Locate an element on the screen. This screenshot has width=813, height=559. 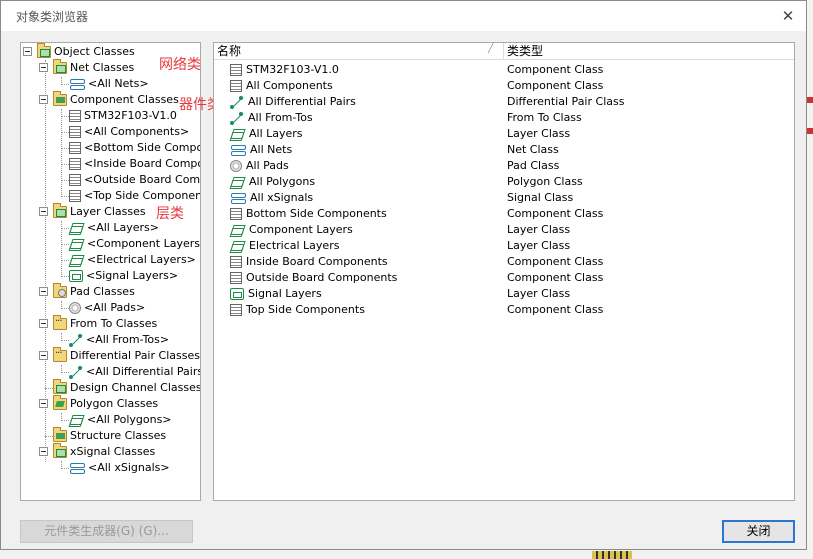
tree-item-all-xsignals: <All xSignals> is located at coordinates (119, 468).